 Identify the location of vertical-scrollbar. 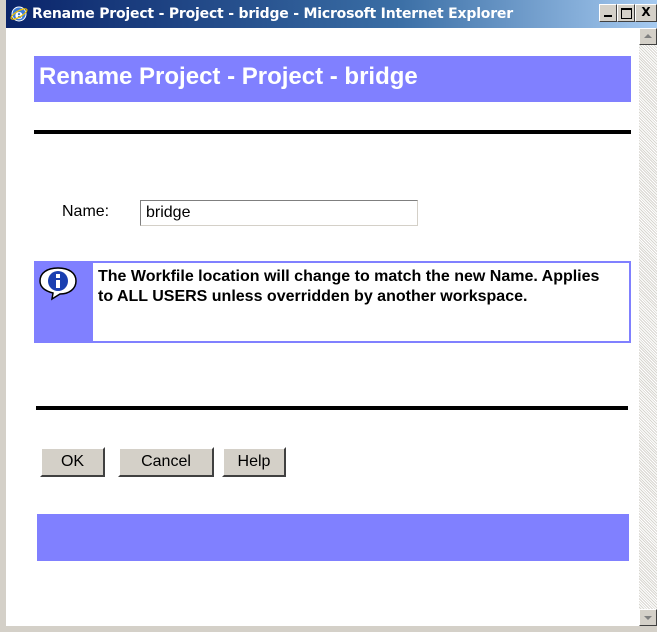
(648, 327).